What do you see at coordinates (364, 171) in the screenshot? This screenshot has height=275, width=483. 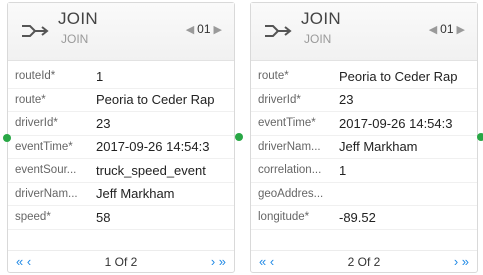 I see `field-row: correlation... 1` at bounding box center [364, 171].